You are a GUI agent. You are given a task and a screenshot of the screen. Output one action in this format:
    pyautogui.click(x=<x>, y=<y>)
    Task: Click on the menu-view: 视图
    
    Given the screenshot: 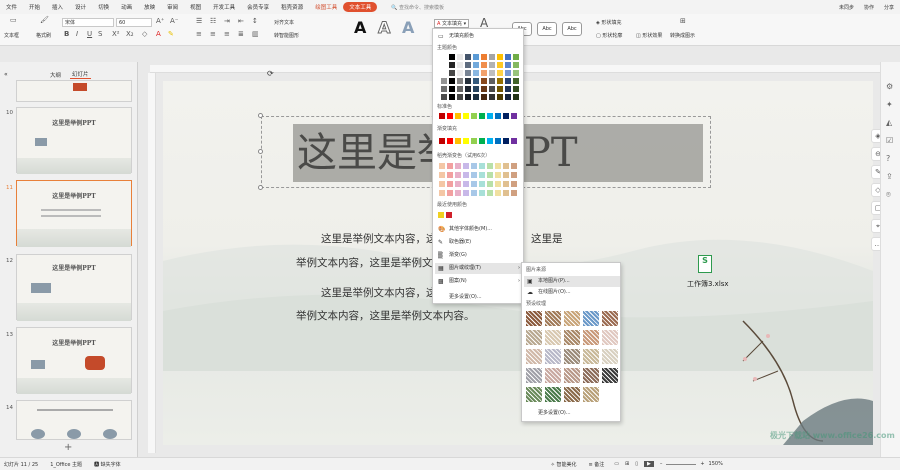 What is the action you would take?
    pyautogui.click(x=195, y=7)
    